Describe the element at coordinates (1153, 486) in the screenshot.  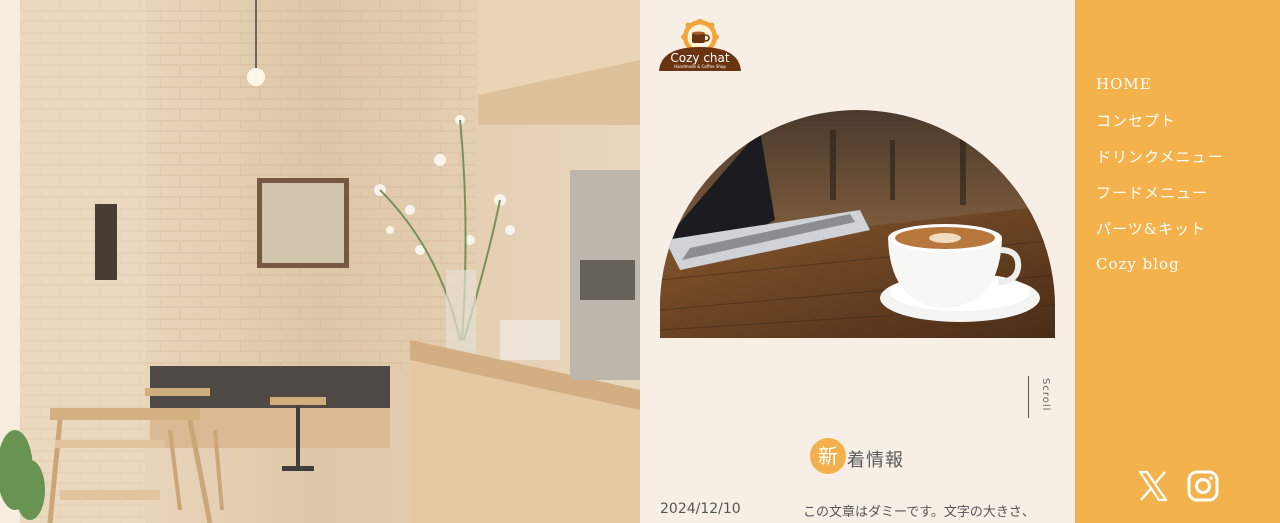
I see `x-icon` at that location.